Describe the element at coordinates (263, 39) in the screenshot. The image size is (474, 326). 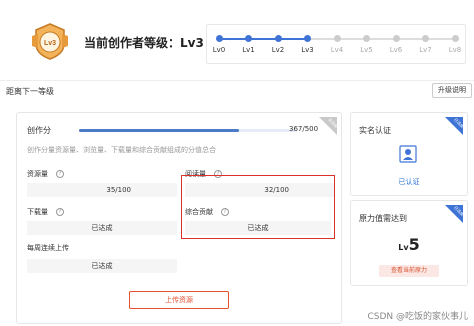
I see `level-line-reached` at that location.